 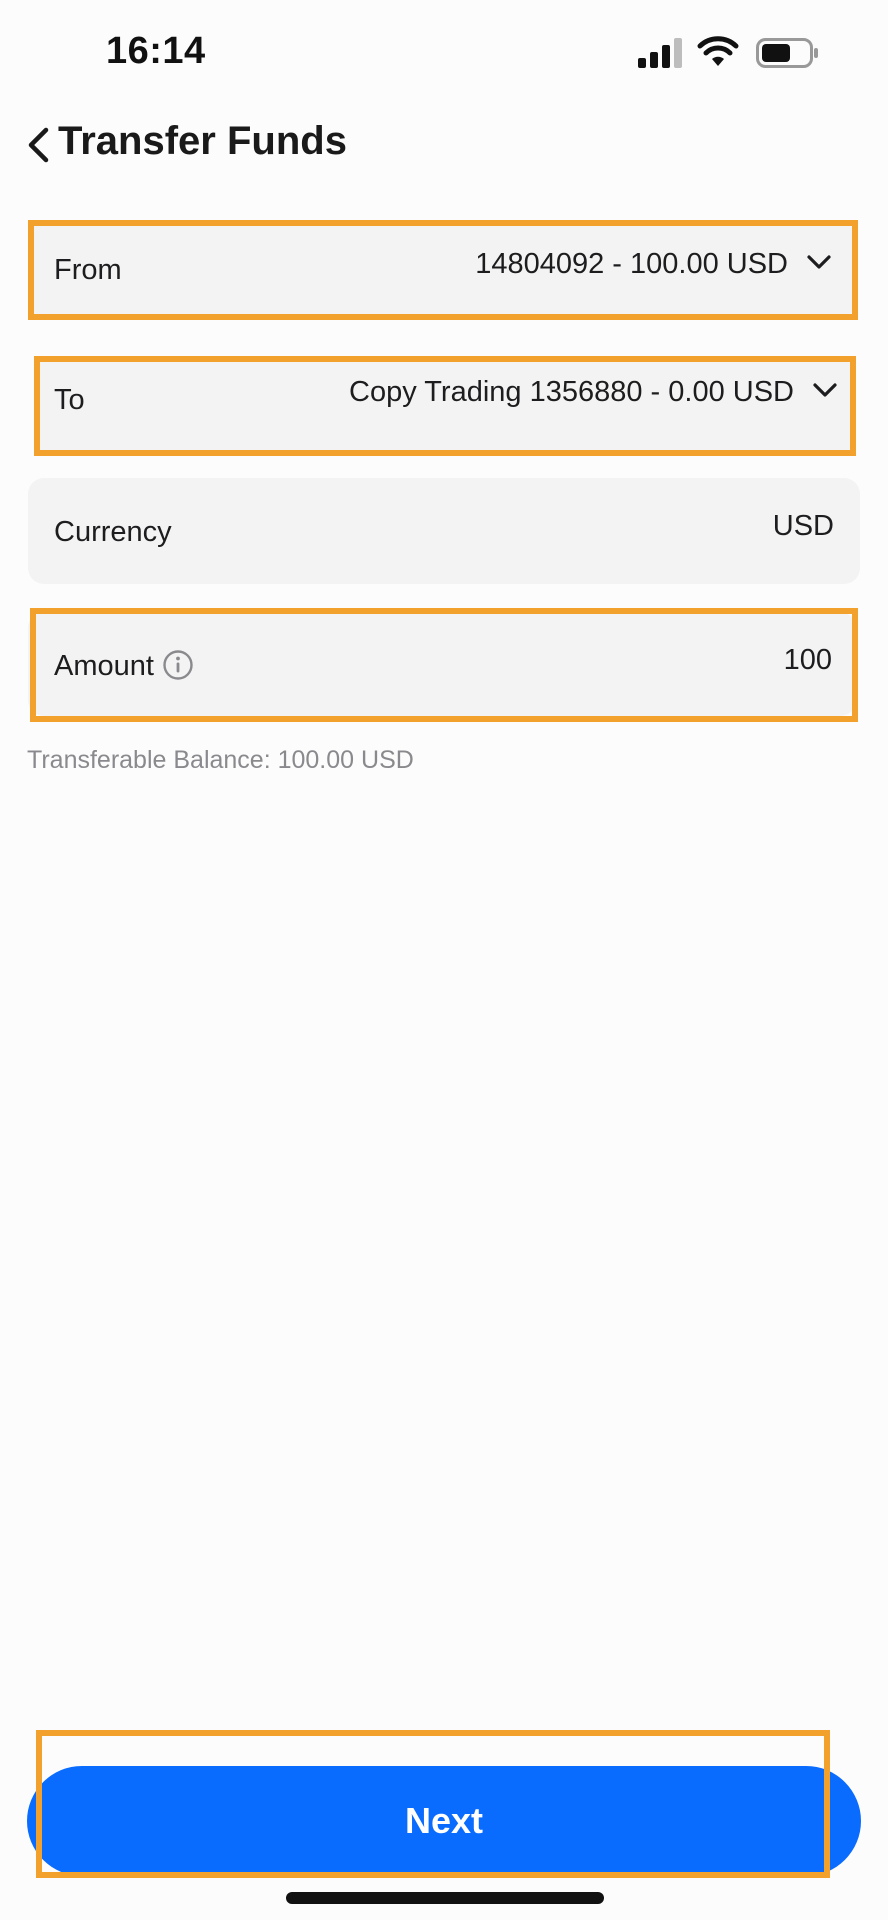 I want to click on chevron-left-icon, so click(x=38, y=145).